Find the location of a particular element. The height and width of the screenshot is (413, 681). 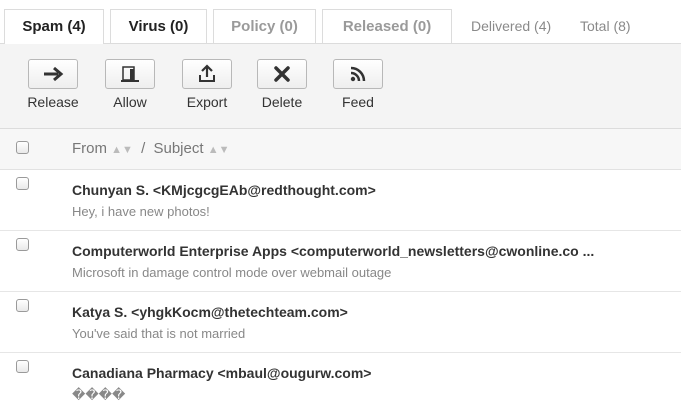

door-icon is located at coordinates (130, 74).